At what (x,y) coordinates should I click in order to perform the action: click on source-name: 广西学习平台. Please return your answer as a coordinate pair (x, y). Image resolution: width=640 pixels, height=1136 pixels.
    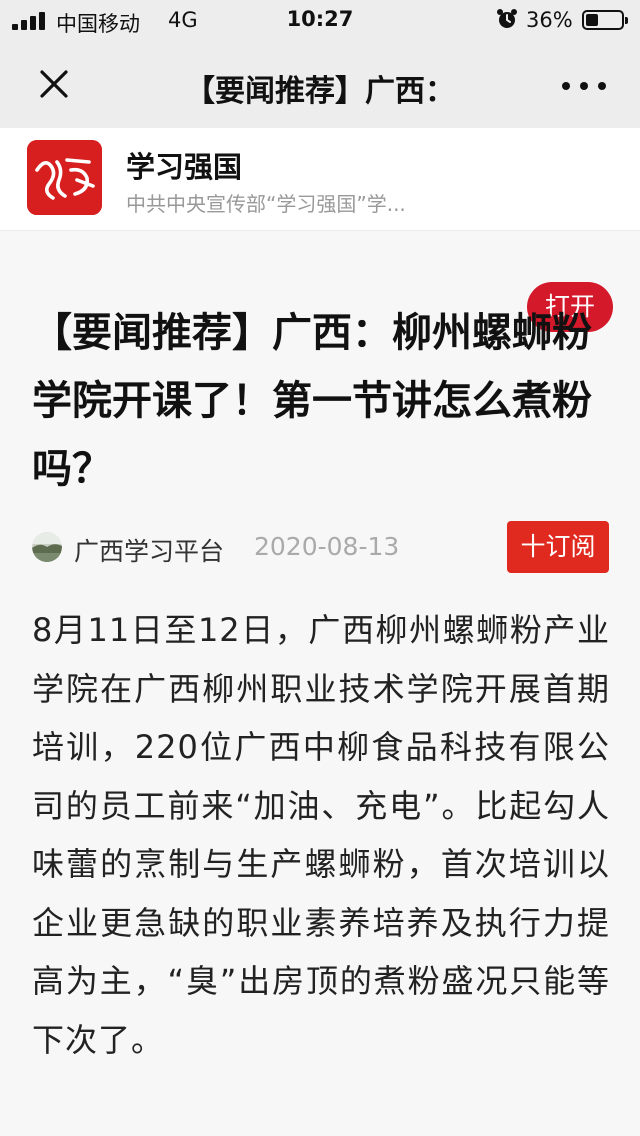
    Looking at the image, I should click on (149, 550).